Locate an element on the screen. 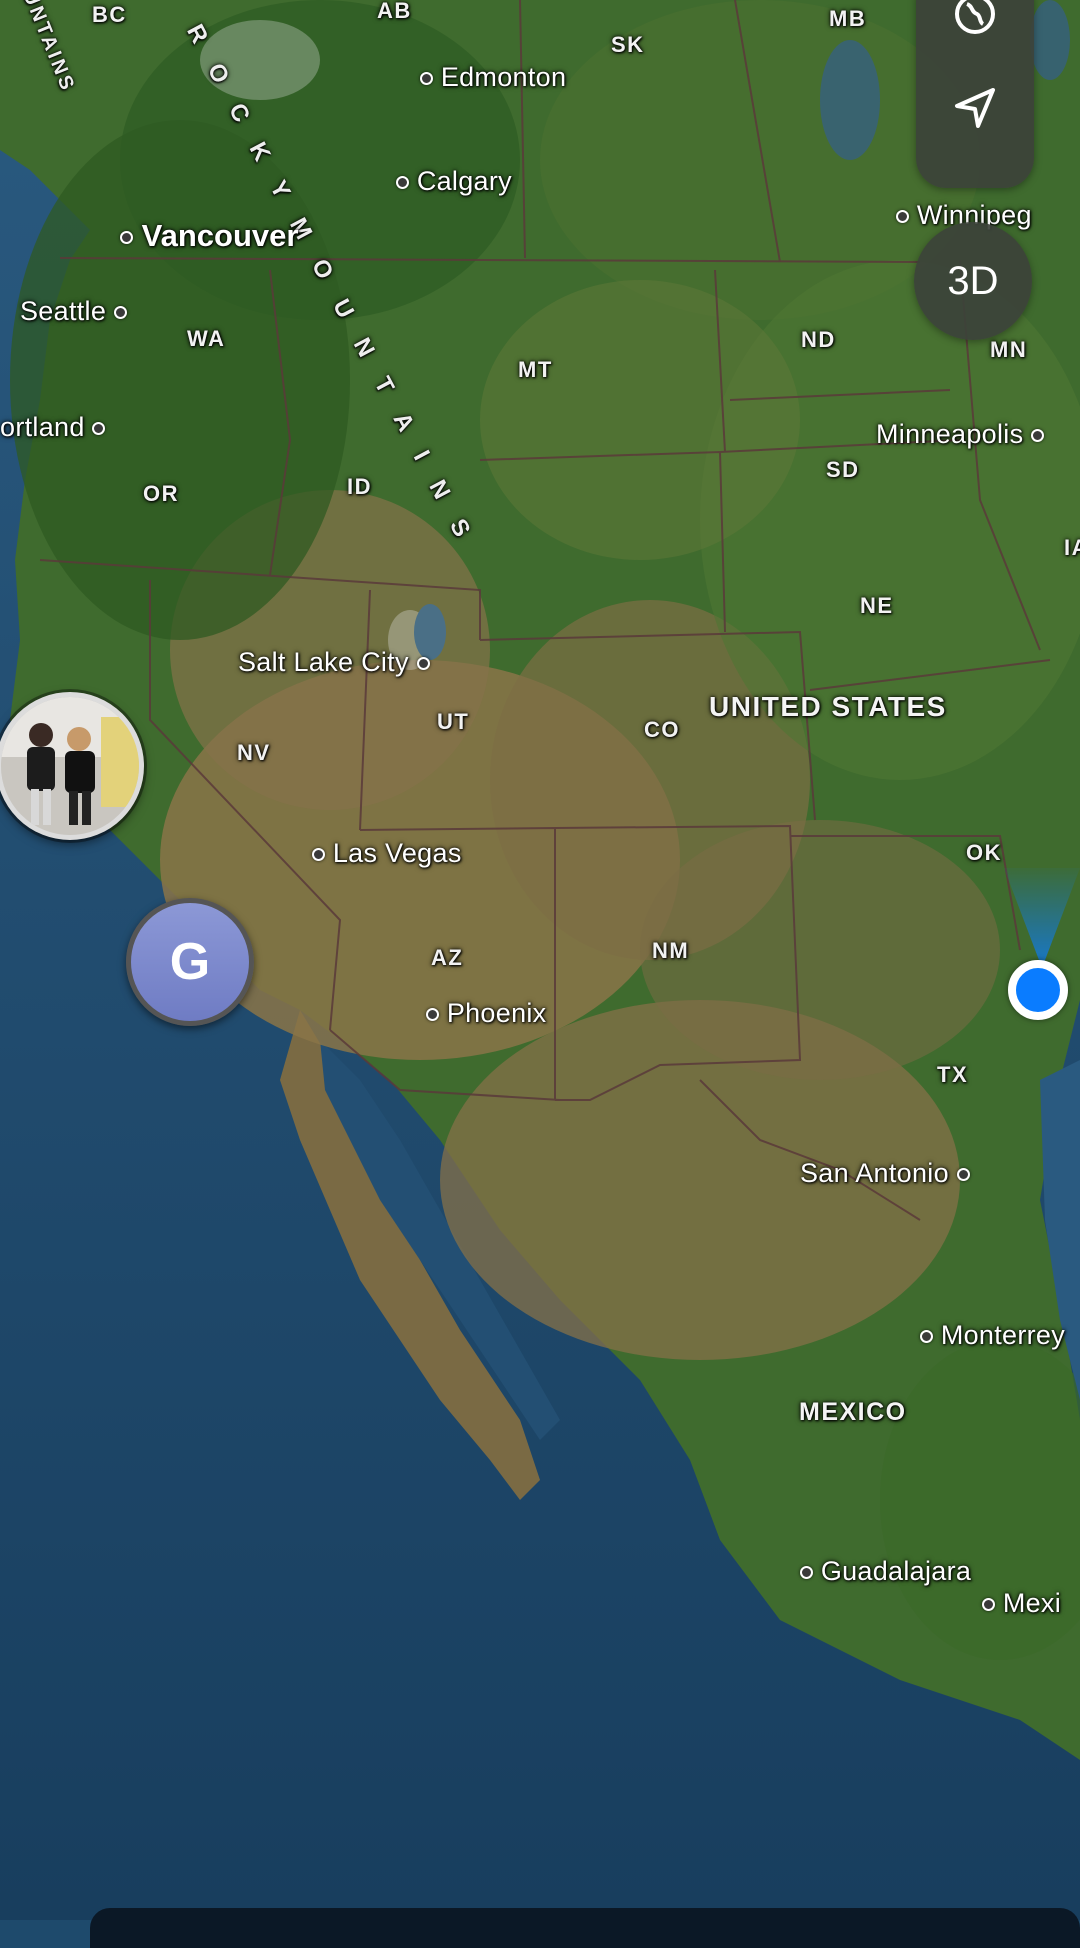 The image size is (1080, 1948). city-label-calgary: Calgary is located at coordinates (454, 181).